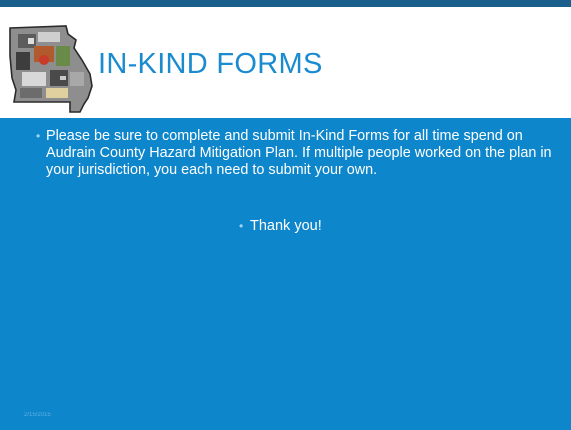 The height and width of the screenshot is (430, 571). Describe the element at coordinates (286, 226) in the screenshot. I see `bullet-text-thank-you: Thank you!` at that location.